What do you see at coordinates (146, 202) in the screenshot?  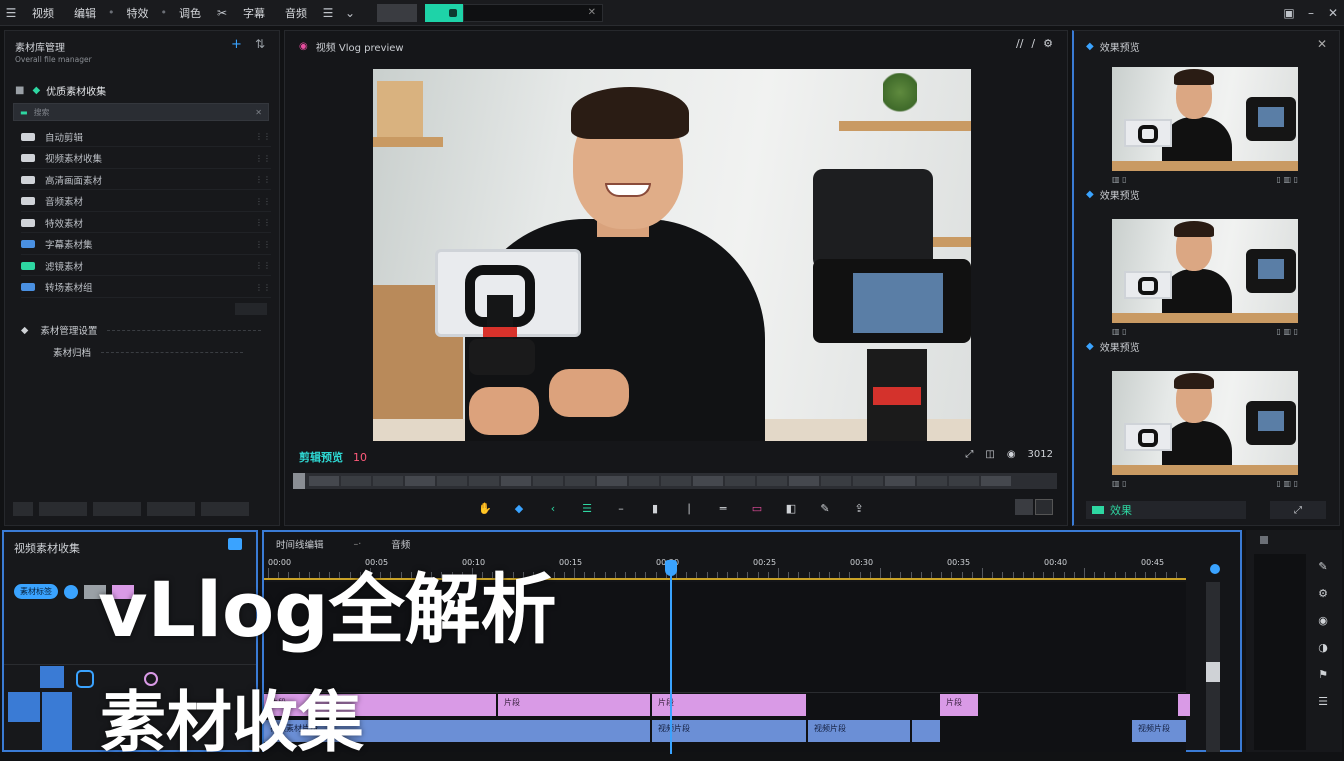 I see `folder-item: 音频素材 ⋮⋮` at bounding box center [146, 202].